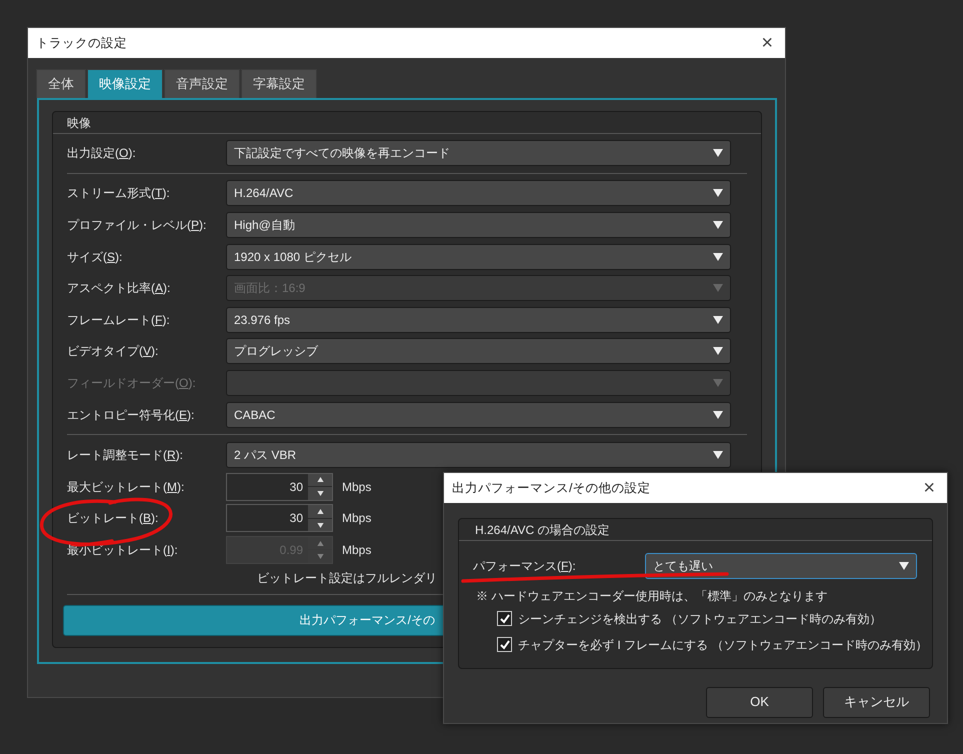 This screenshot has height=754, width=963. Describe the element at coordinates (524, 566) in the screenshot. I see `field-label: パフォーマンス(F):` at that location.